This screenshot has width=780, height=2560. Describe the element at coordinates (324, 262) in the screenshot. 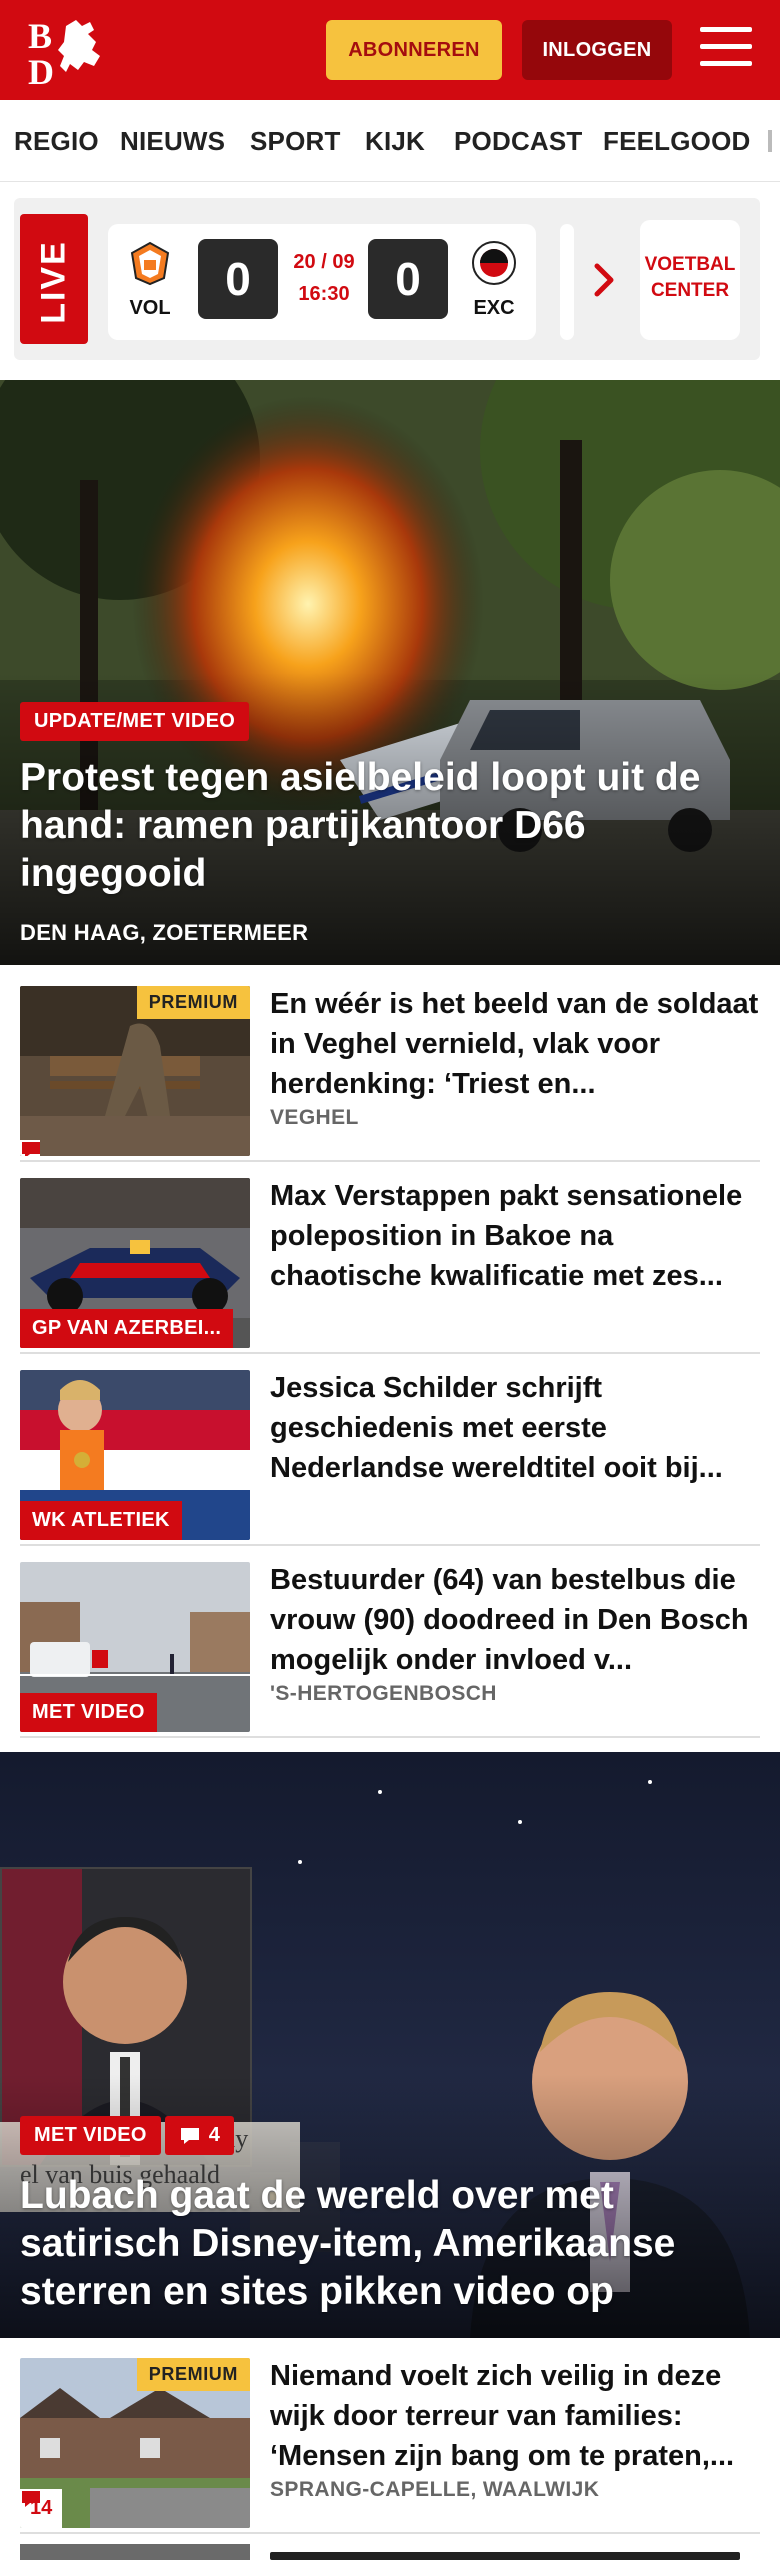

I see `match-date: 20 / 09` at that location.